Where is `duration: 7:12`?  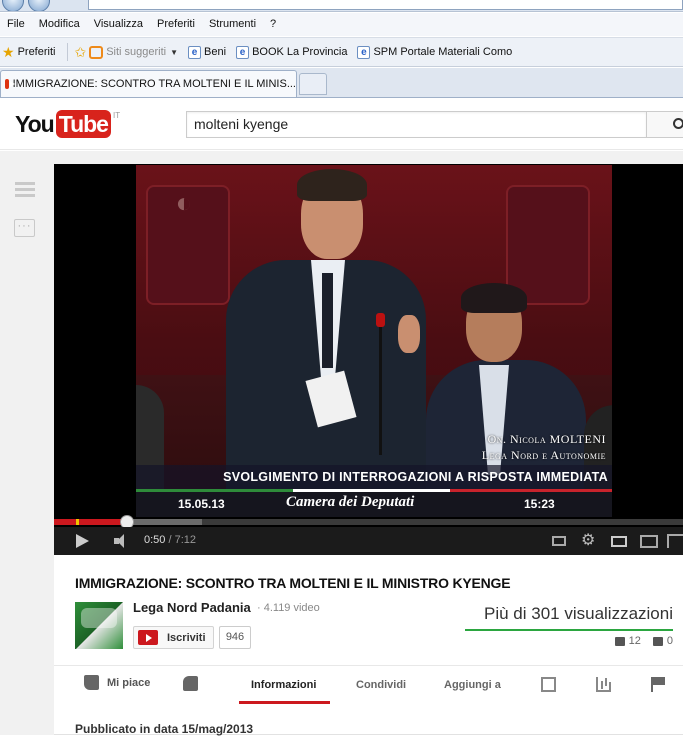
duration: 7:12 is located at coordinates (185, 540).